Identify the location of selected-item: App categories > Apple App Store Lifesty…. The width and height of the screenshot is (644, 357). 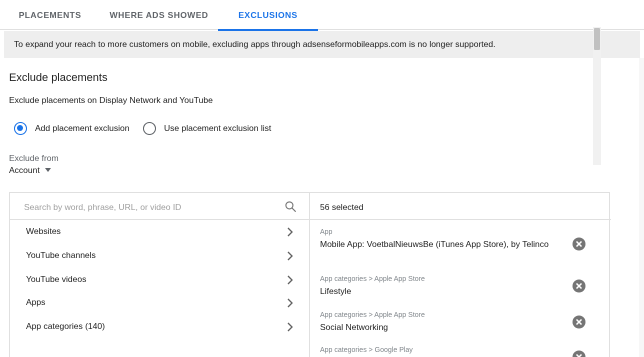
(454, 289).